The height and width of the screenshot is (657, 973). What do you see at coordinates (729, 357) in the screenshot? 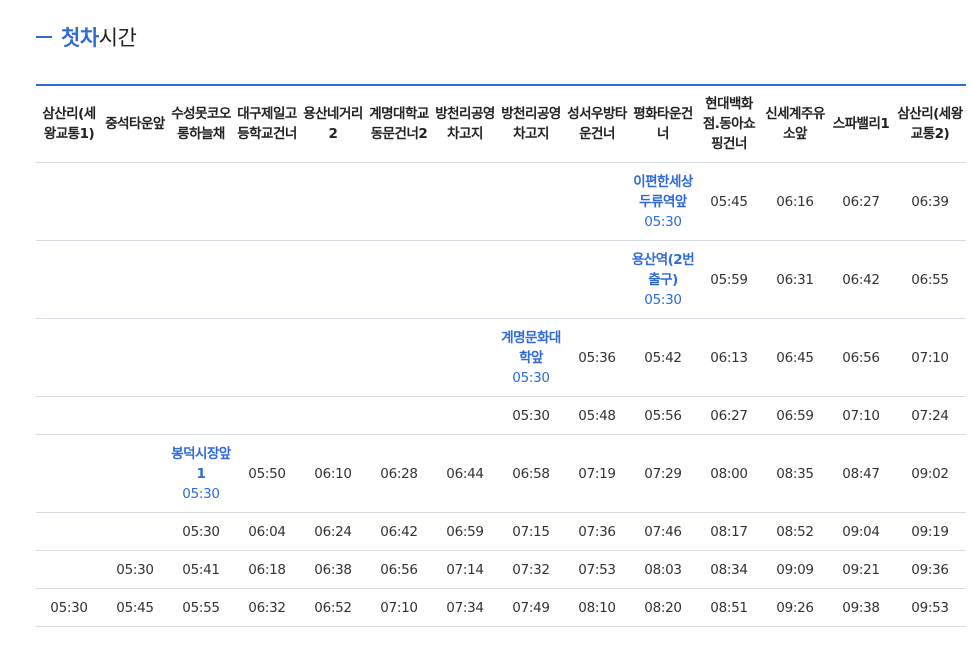
I see `time-cell: 06:13` at bounding box center [729, 357].